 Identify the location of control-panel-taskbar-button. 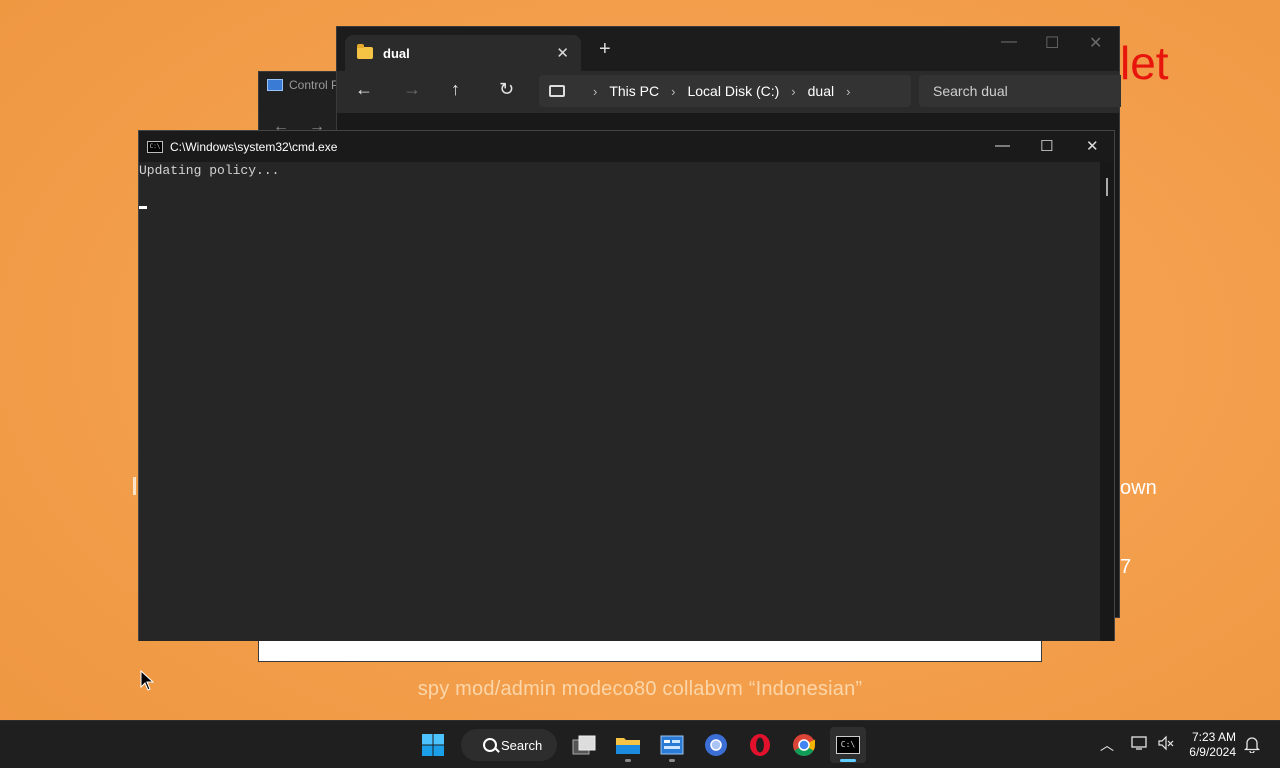
(672, 745).